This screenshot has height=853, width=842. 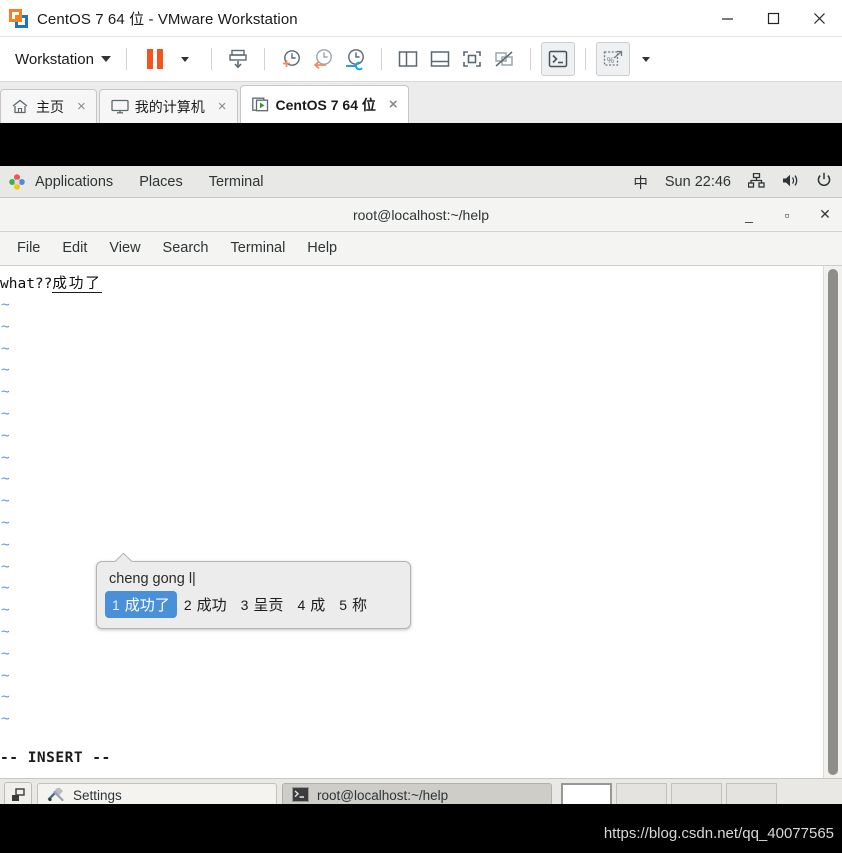 I want to click on menu-terminal: Terminal, so click(x=258, y=248).